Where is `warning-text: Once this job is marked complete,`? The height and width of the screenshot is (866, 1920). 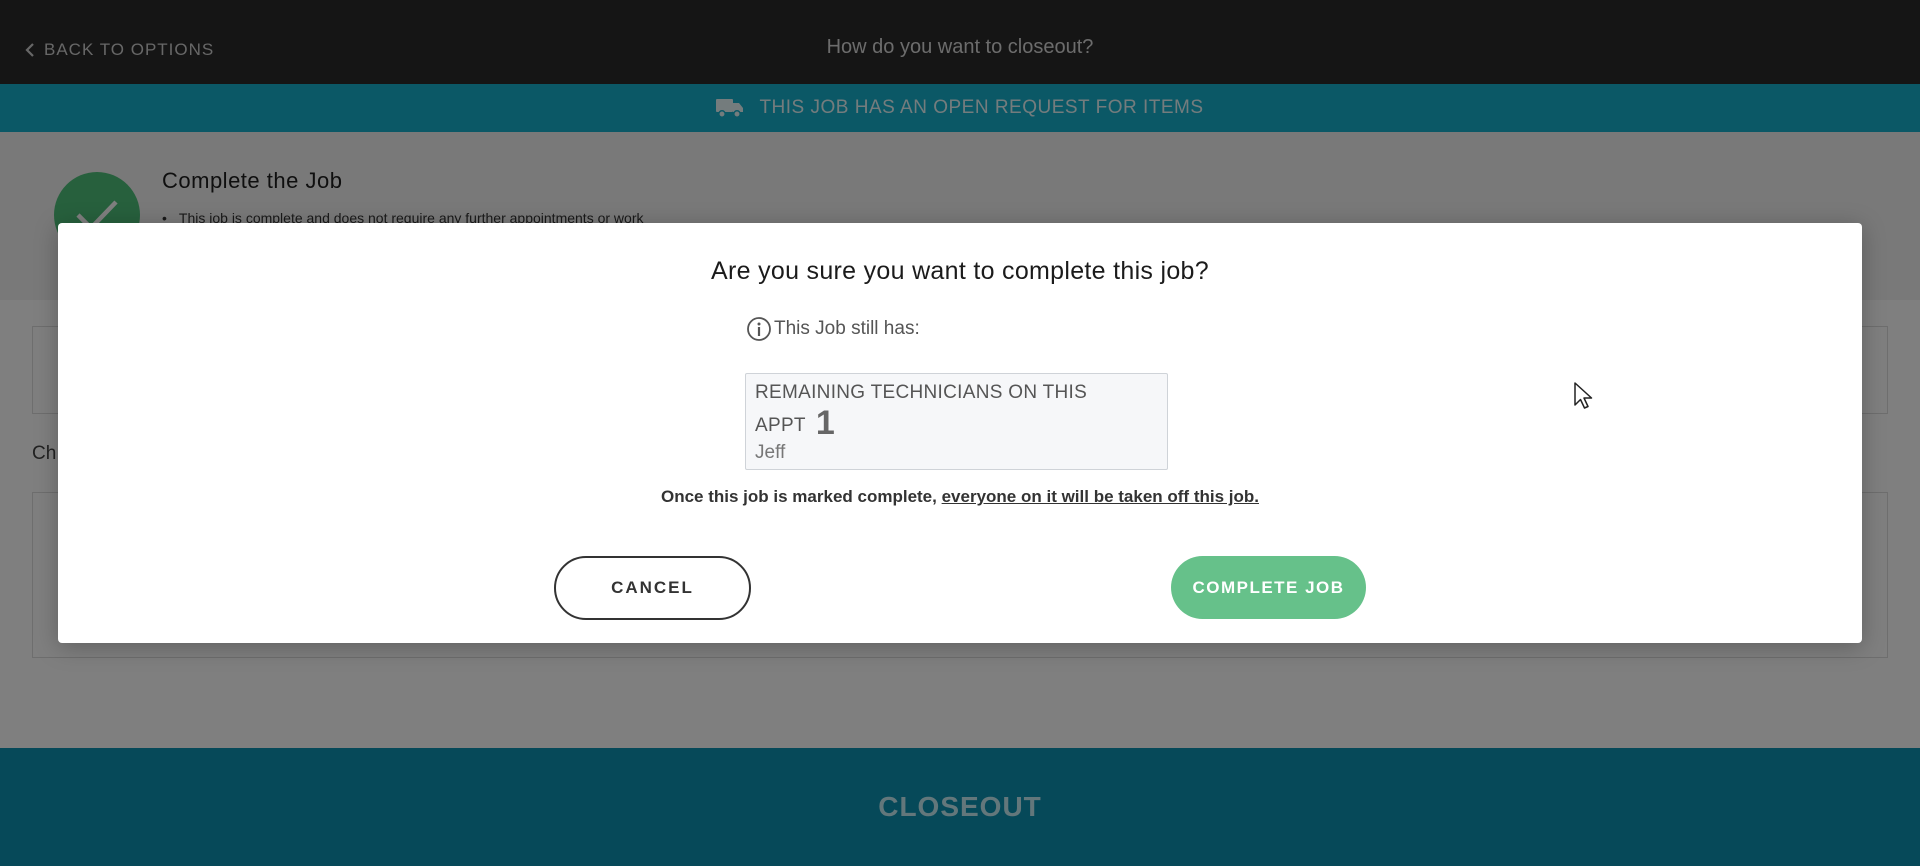 warning-text: Once this job is marked complete, is located at coordinates (801, 496).